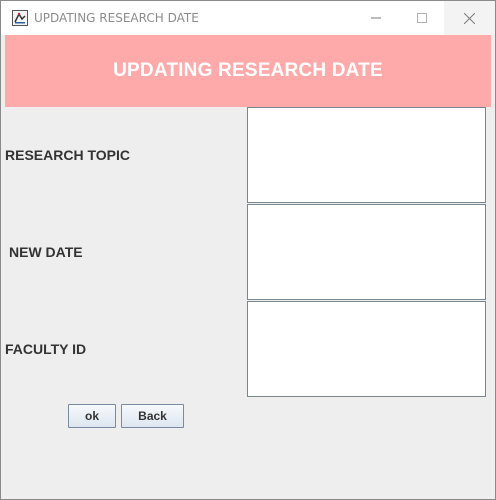 The width and height of the screenshot is (496, 500). Describe the element at coordinates (152, 416) in the screenshot. I see `back-button: Back` at that location.